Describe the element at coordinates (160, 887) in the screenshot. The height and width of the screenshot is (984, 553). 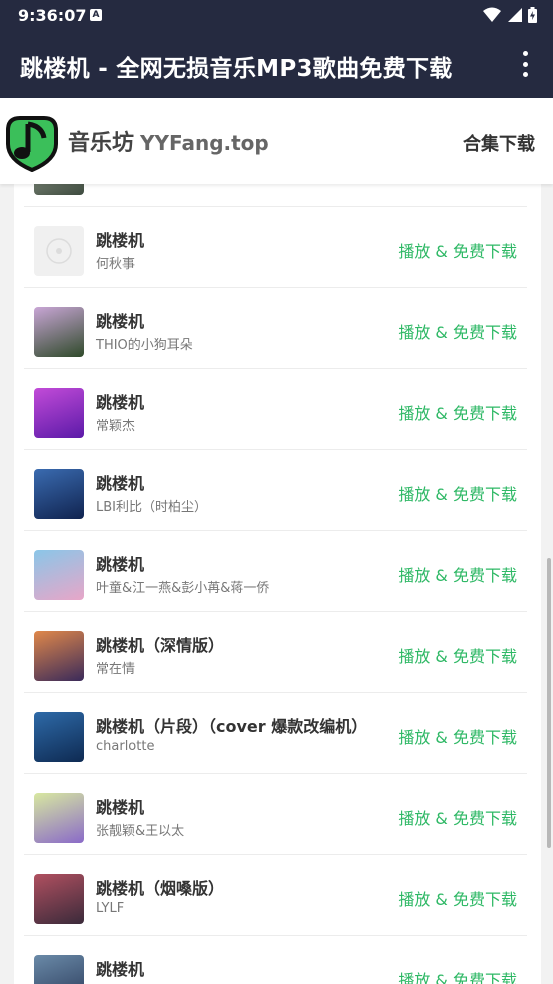
I see `song-title: 跳楼机（烟嗓版）` at that location.